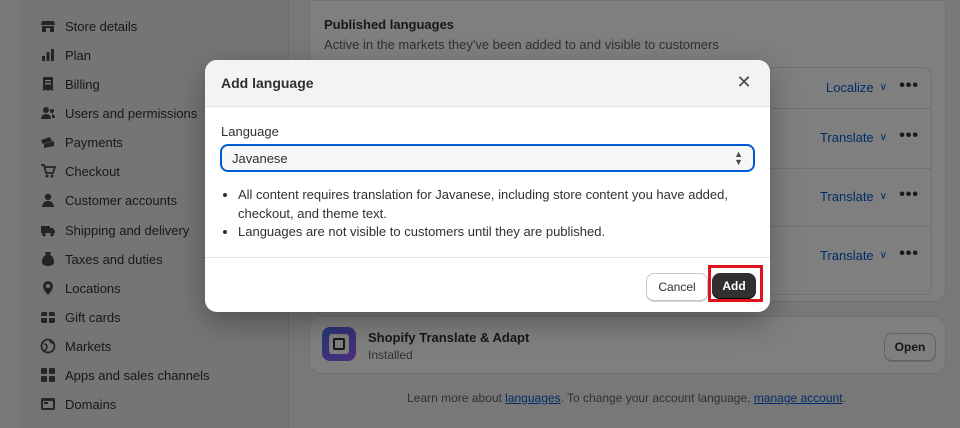  Describe the element at coordinates (250, 131) in the screenshot. I see `language-field-label: Language` at that location.